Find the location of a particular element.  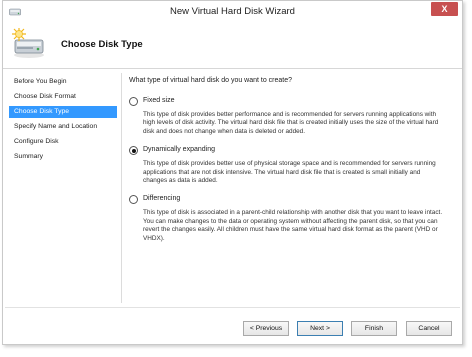

next-button: Next > is located at coordinates (320, 328).